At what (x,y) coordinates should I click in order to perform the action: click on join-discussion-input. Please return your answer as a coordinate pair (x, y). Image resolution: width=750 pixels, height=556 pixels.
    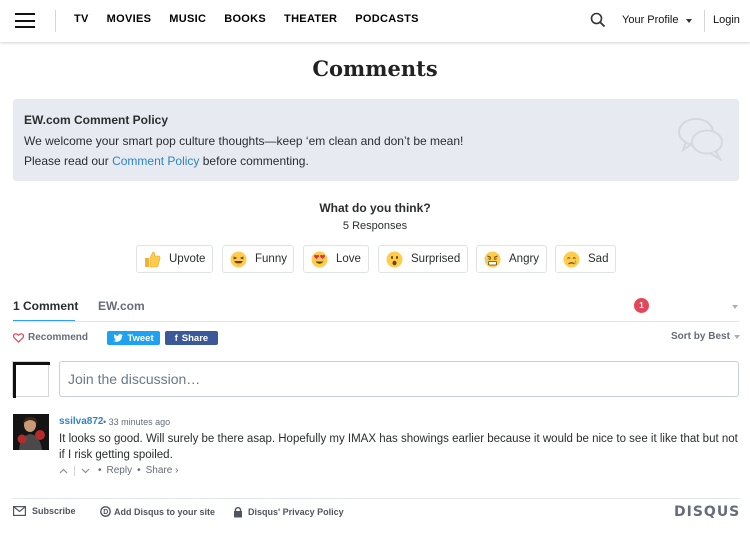
    Looking at the image, I should click on (399, 379).